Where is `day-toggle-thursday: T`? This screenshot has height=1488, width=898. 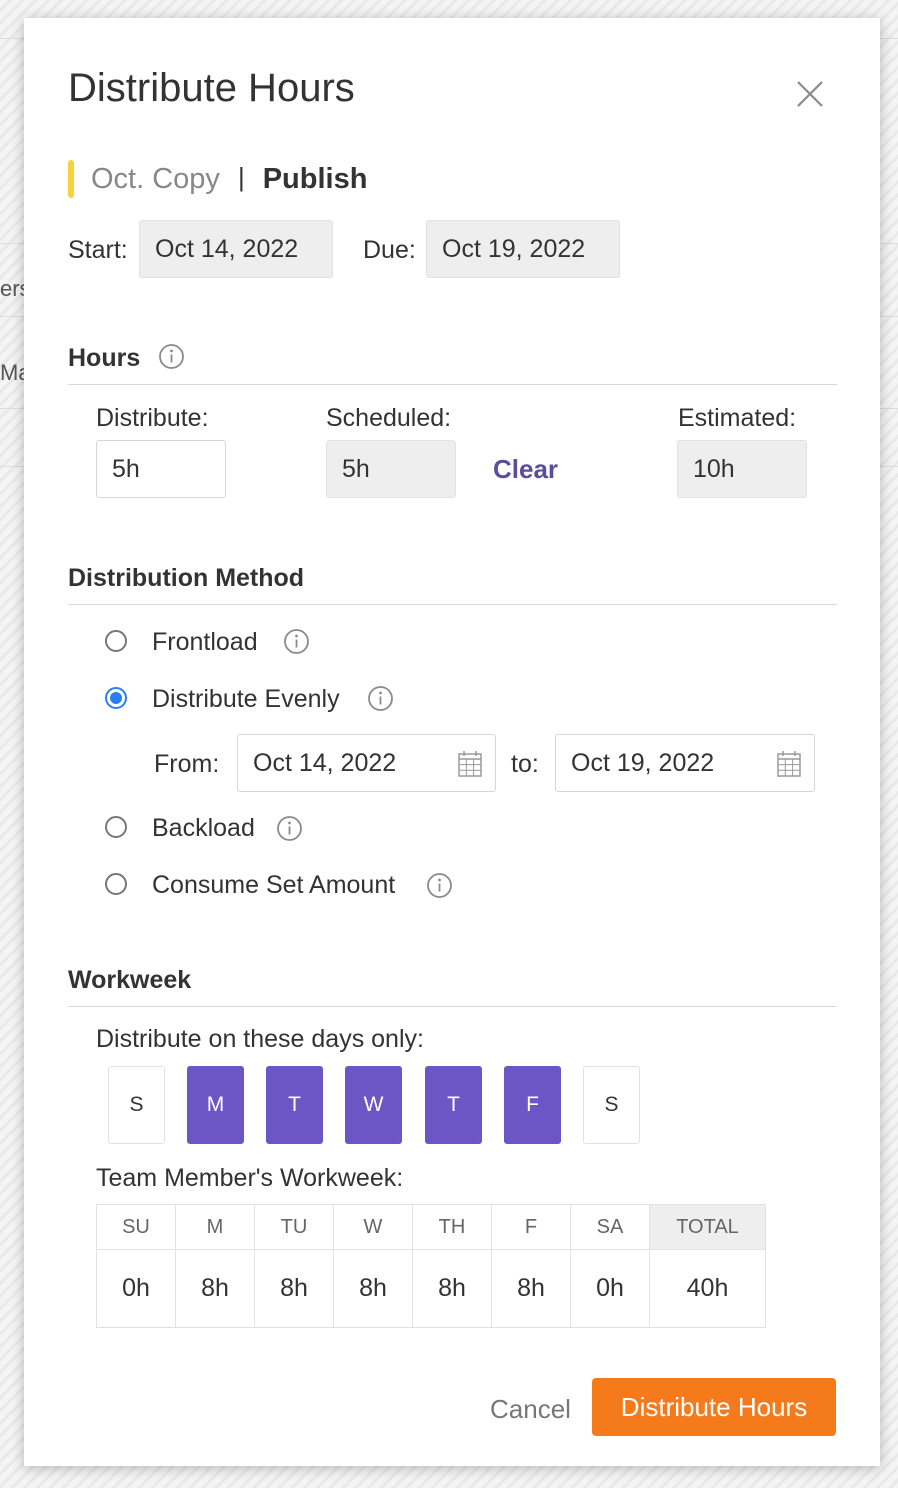
day-toggle-thursday: T is located at coordinates (453, 1105).